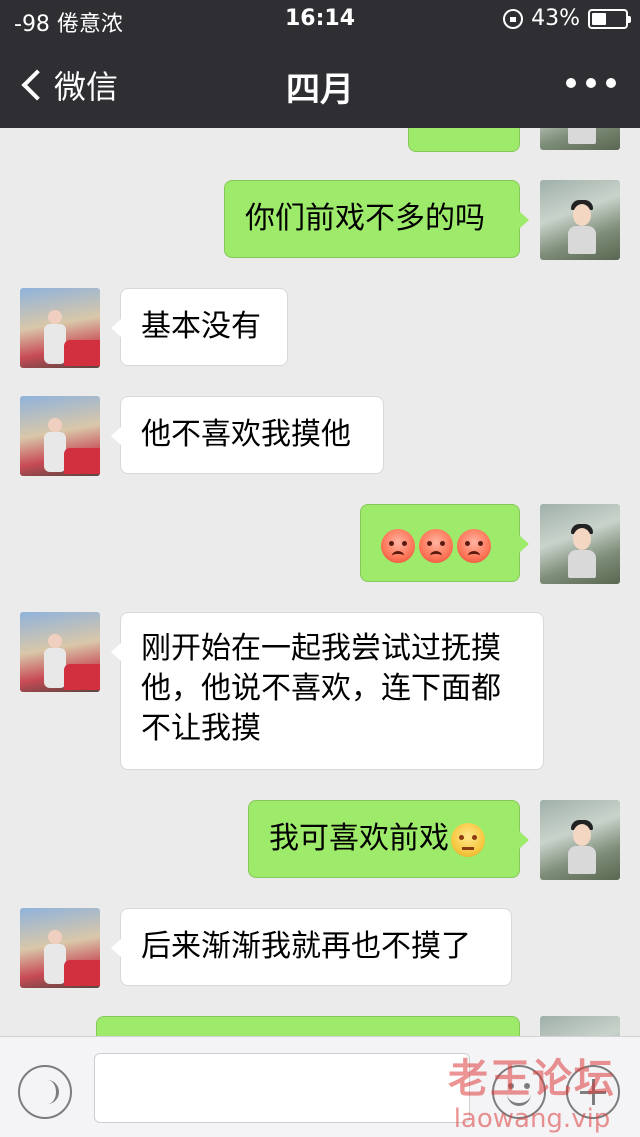  What do you see at coordinates (201, 728) in the screenshot?
I see `message-line: 不让我摸` at bounding box center [201, 728].